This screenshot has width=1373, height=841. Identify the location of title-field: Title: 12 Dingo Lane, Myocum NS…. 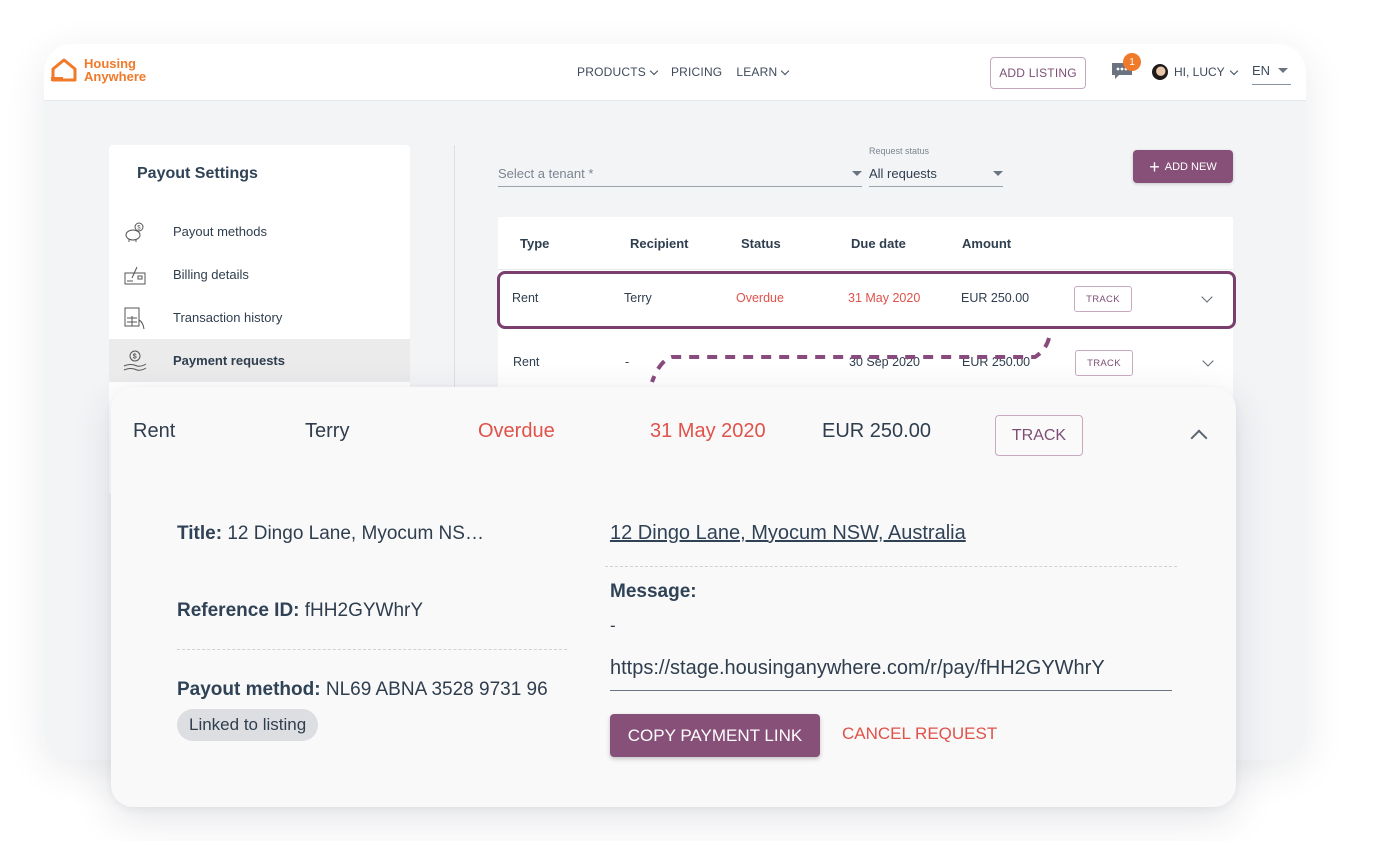
(330, 534).